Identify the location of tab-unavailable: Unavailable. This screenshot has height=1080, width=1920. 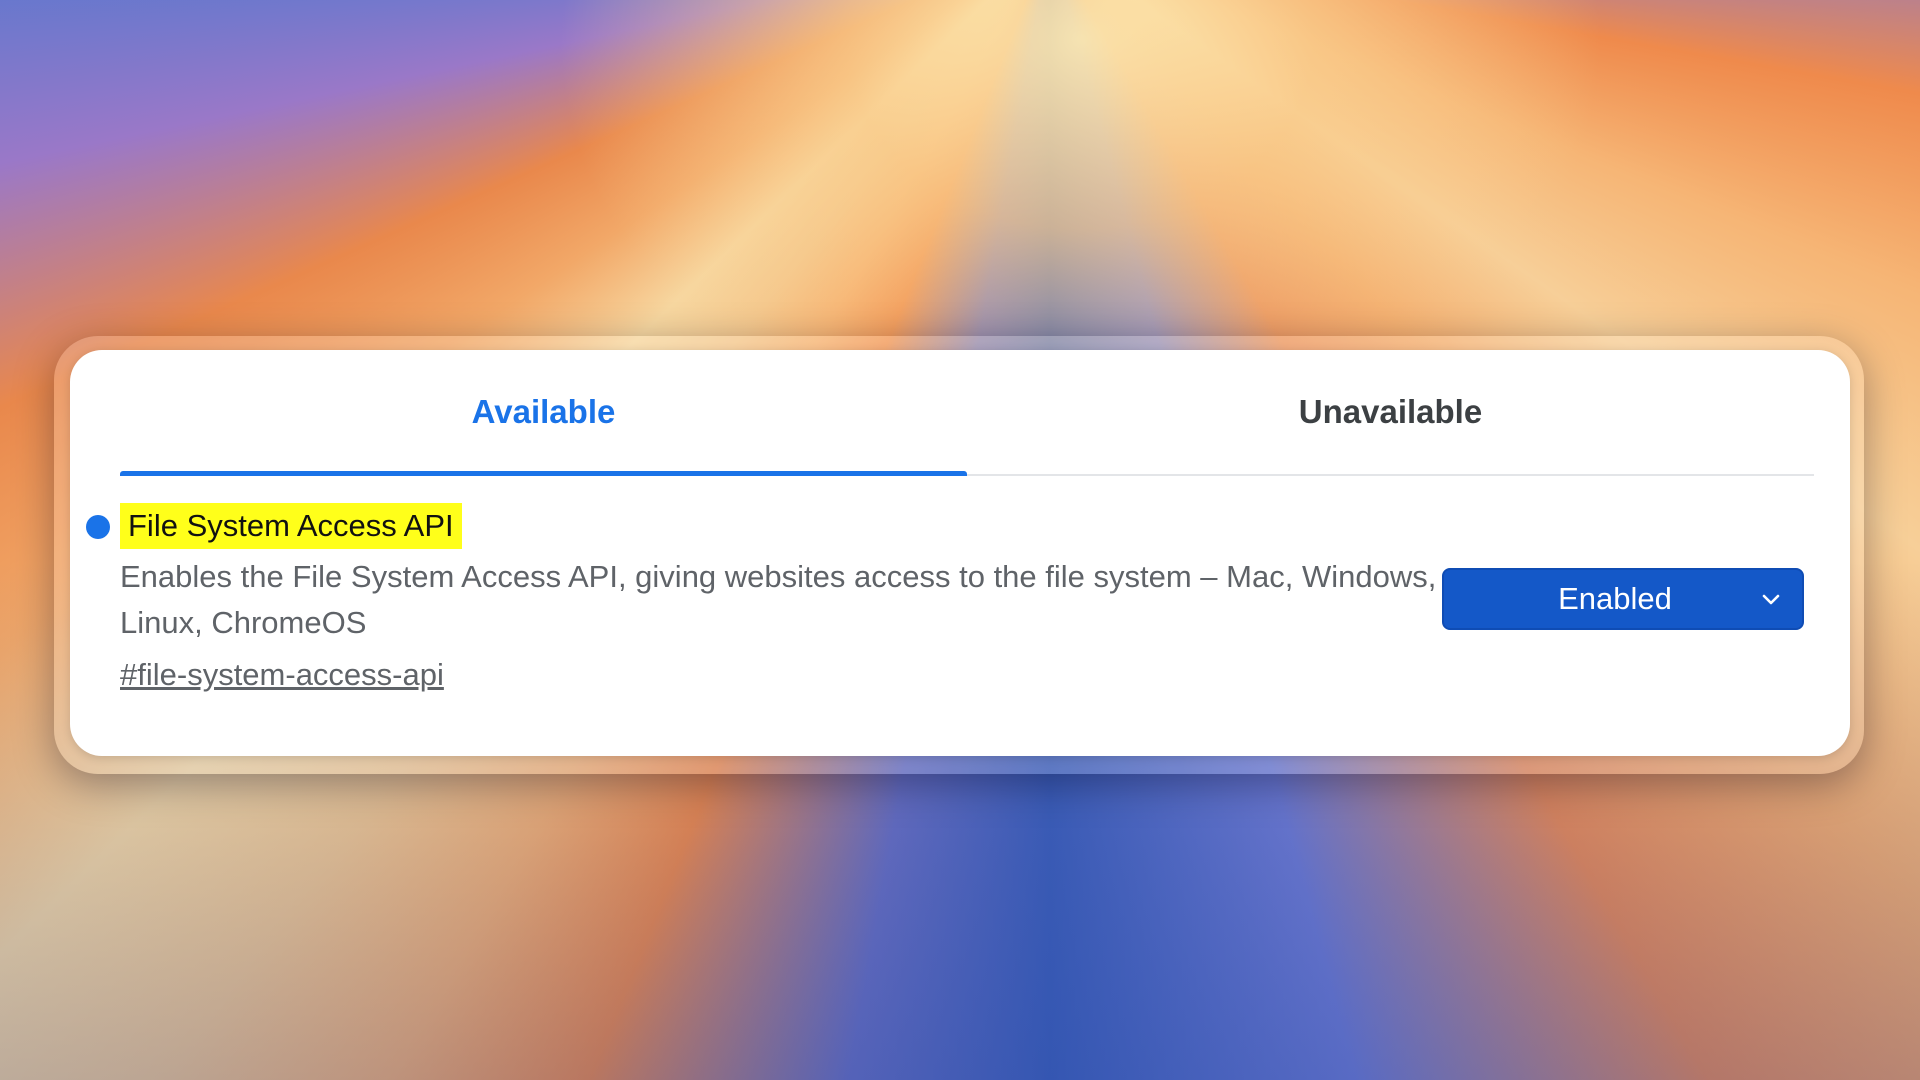
(1390, 412).